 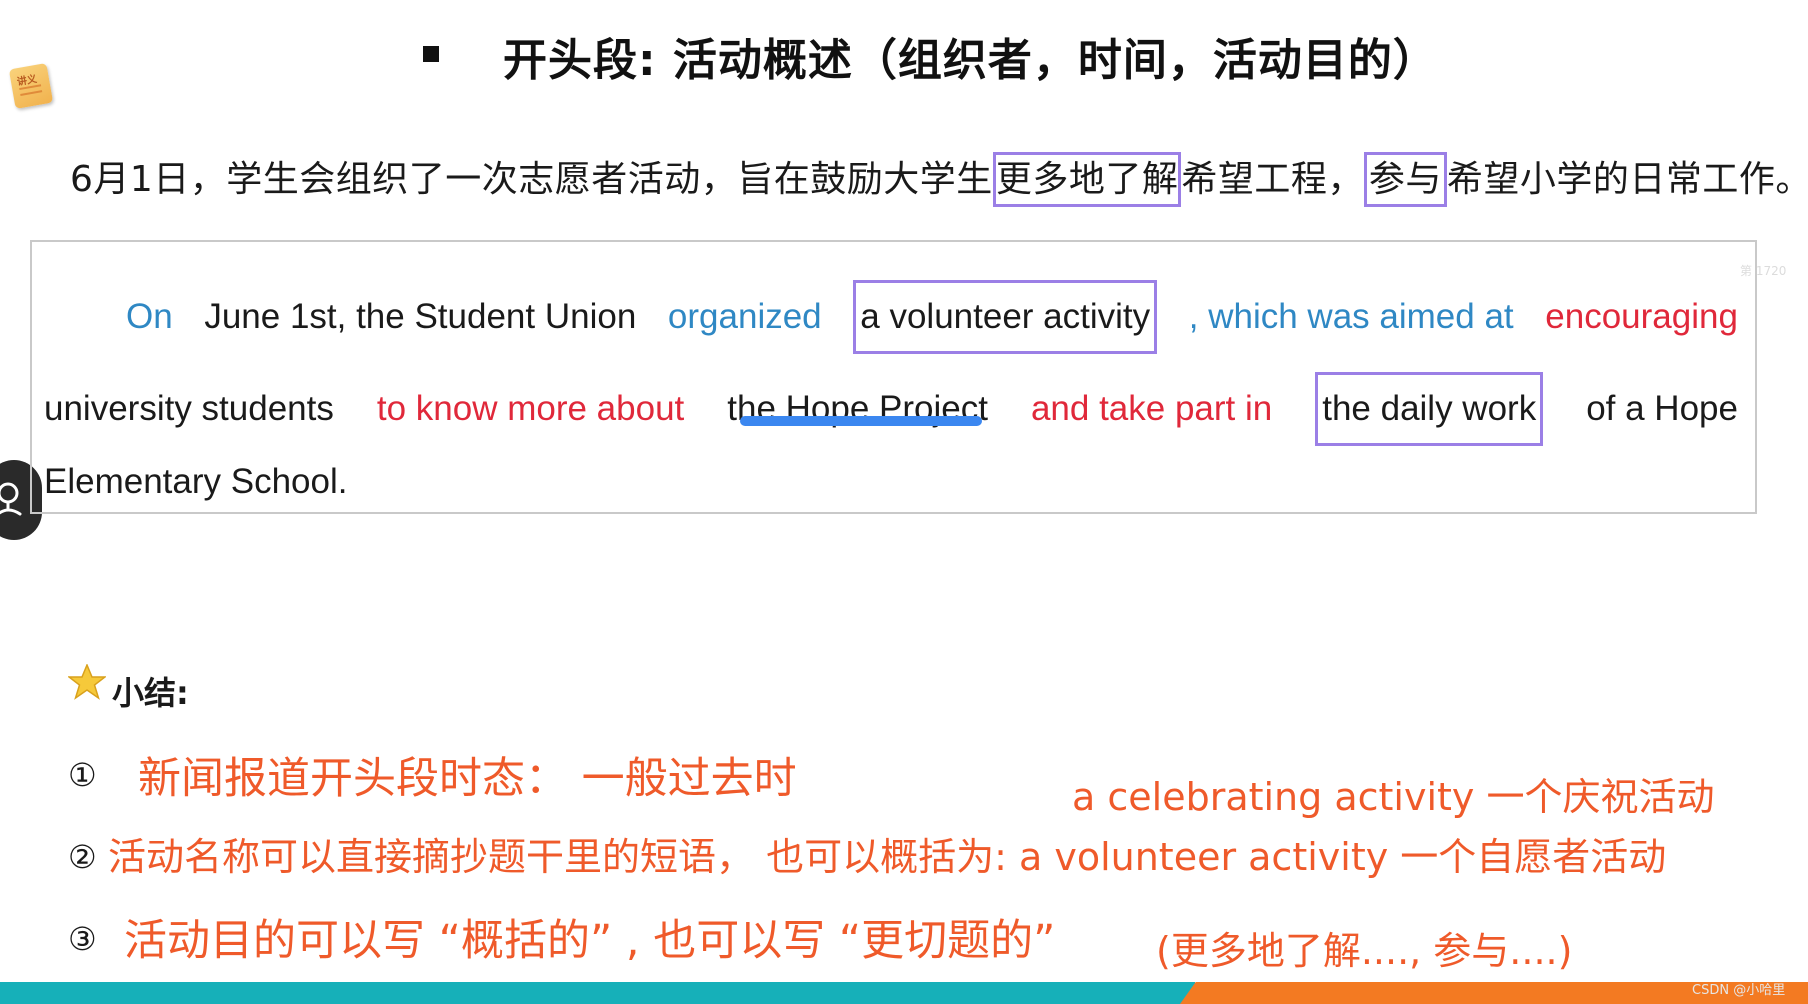 I want to click on word-on: On, so click(x=149, y=316).